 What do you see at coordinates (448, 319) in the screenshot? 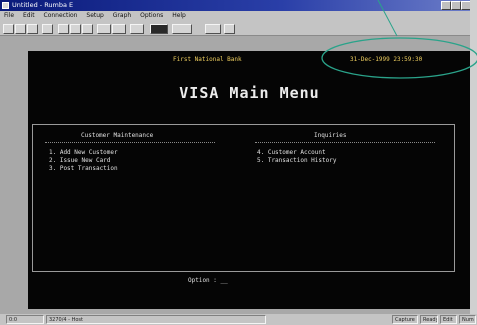
I see `status-edit: Edit` at bounding box center [448, 319].